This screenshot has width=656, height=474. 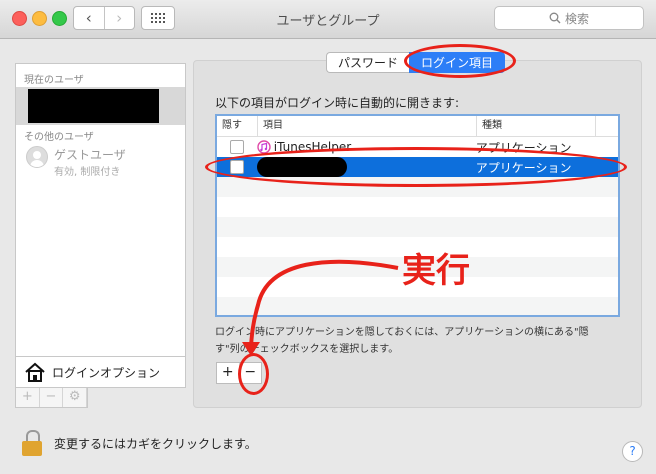 What do you see at coordinates (328, 19) in the screenshot?
I see `title-bar: ‹ › ユーザとグループ 検索` at bounding box center [328, 19].